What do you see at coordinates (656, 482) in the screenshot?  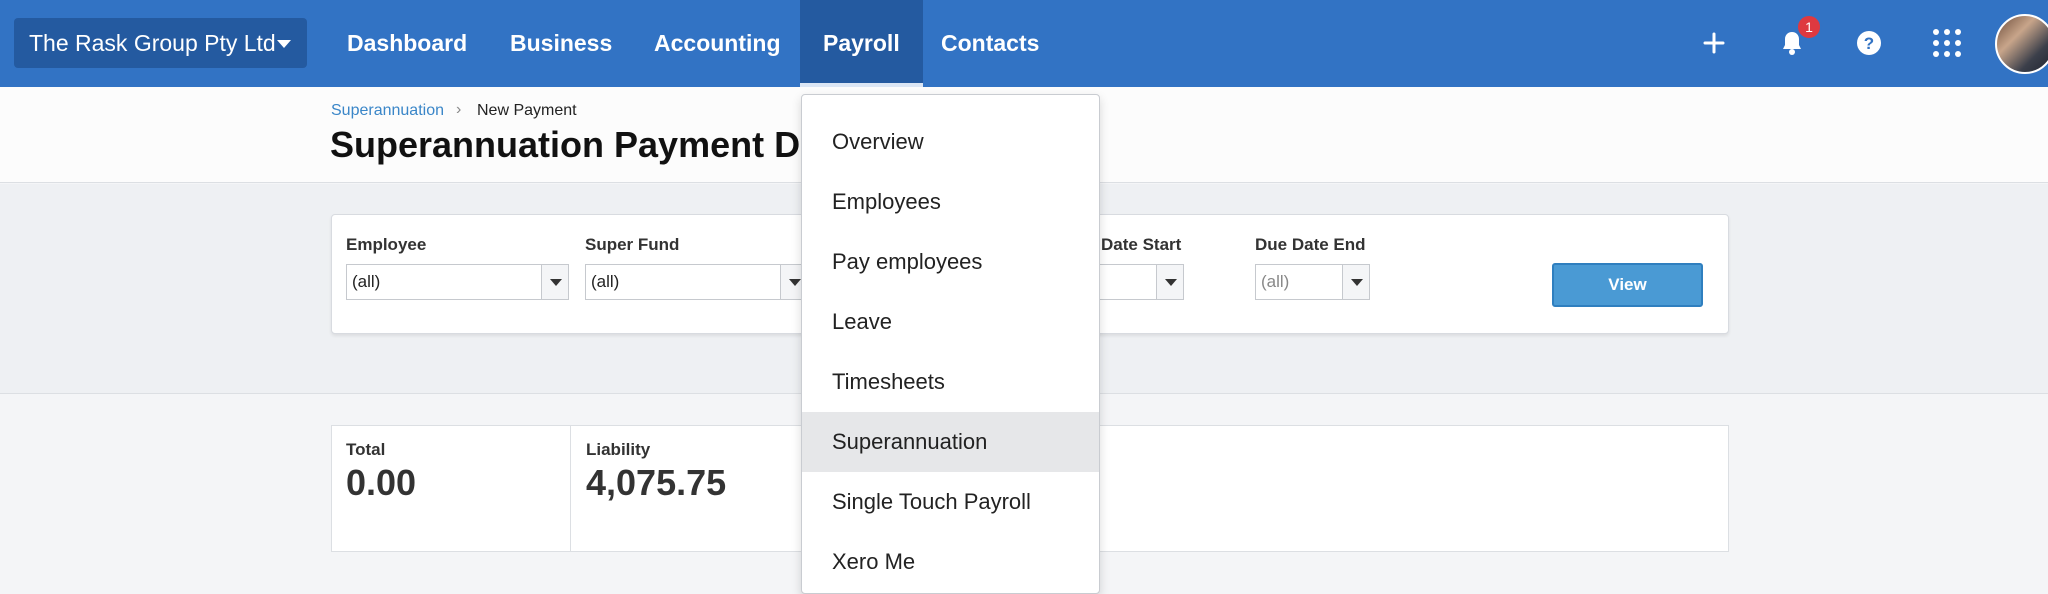 I see `liability-value: 4,075.75` at bounding box center [656, 482].